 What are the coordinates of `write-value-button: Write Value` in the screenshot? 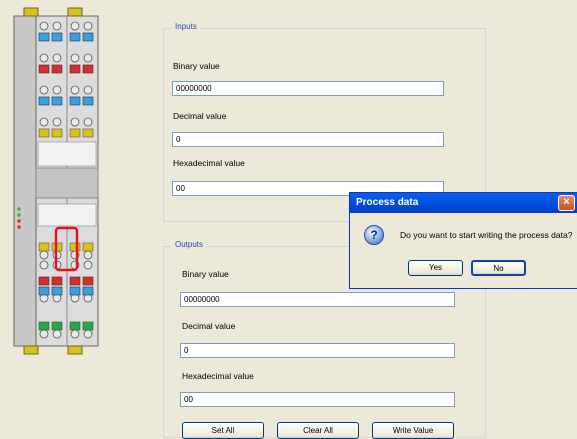 It's located at (413, 430).